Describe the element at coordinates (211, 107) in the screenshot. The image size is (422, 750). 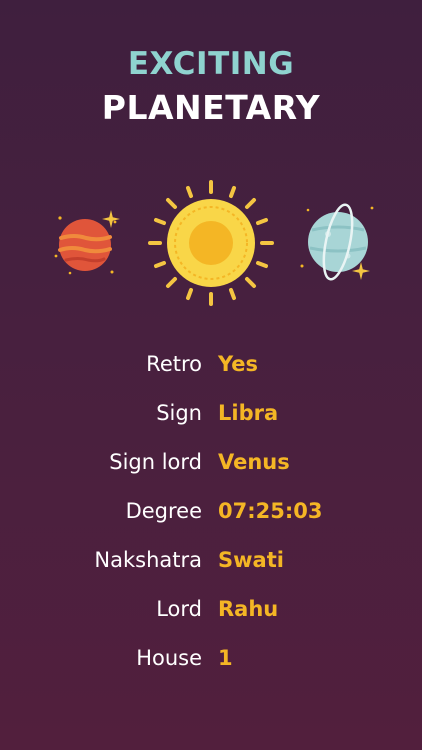
I see `page-title-line2: PLANETARY` at that location.